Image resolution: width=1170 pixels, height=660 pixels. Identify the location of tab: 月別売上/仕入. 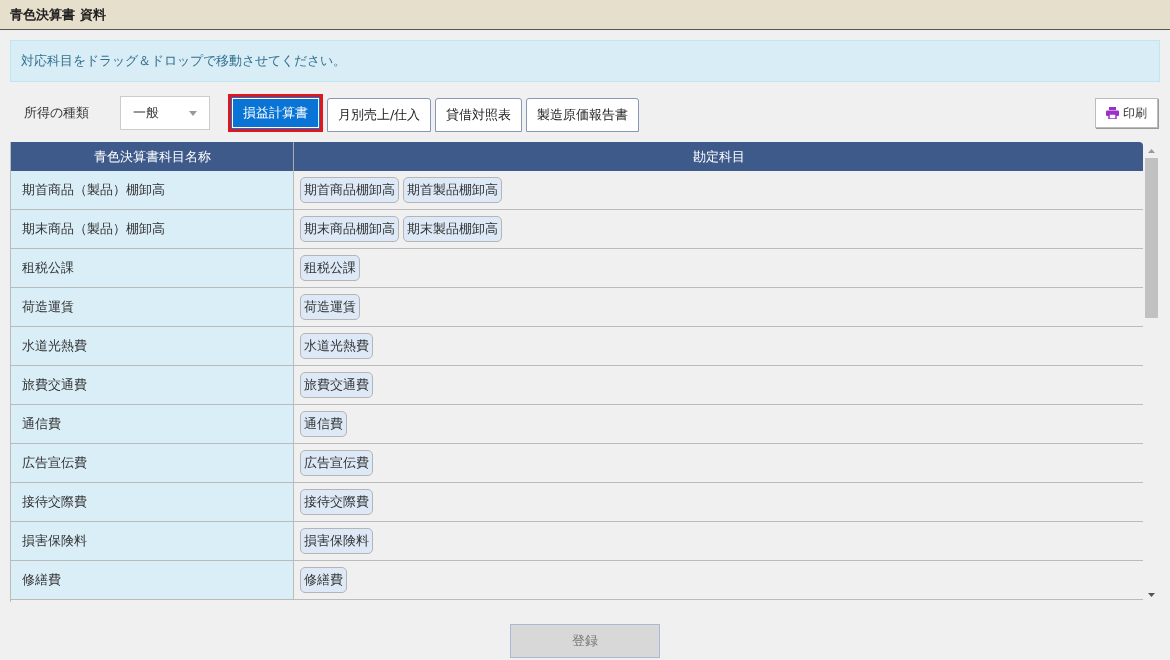
(379, 115).